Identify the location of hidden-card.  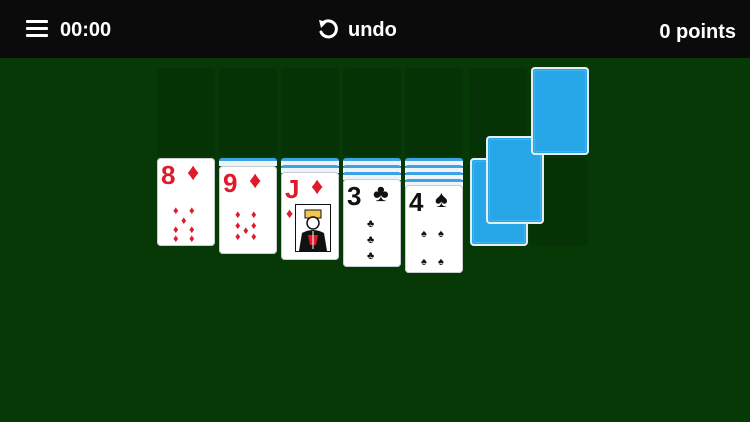
(248, 162).